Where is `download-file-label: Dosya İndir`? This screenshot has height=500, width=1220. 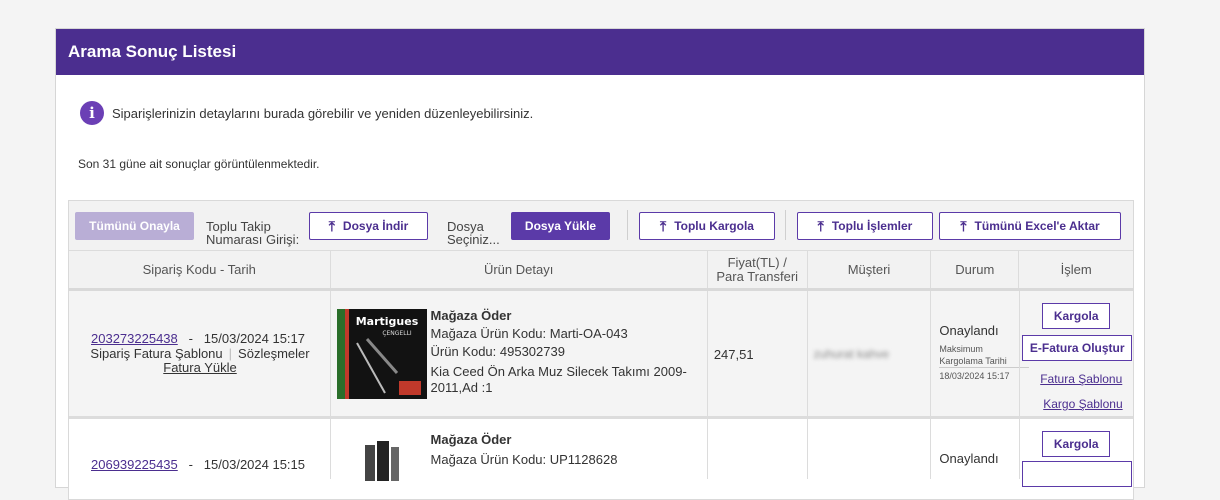 download-file-label: Dosya İndir is located at coordinates (375, 226).